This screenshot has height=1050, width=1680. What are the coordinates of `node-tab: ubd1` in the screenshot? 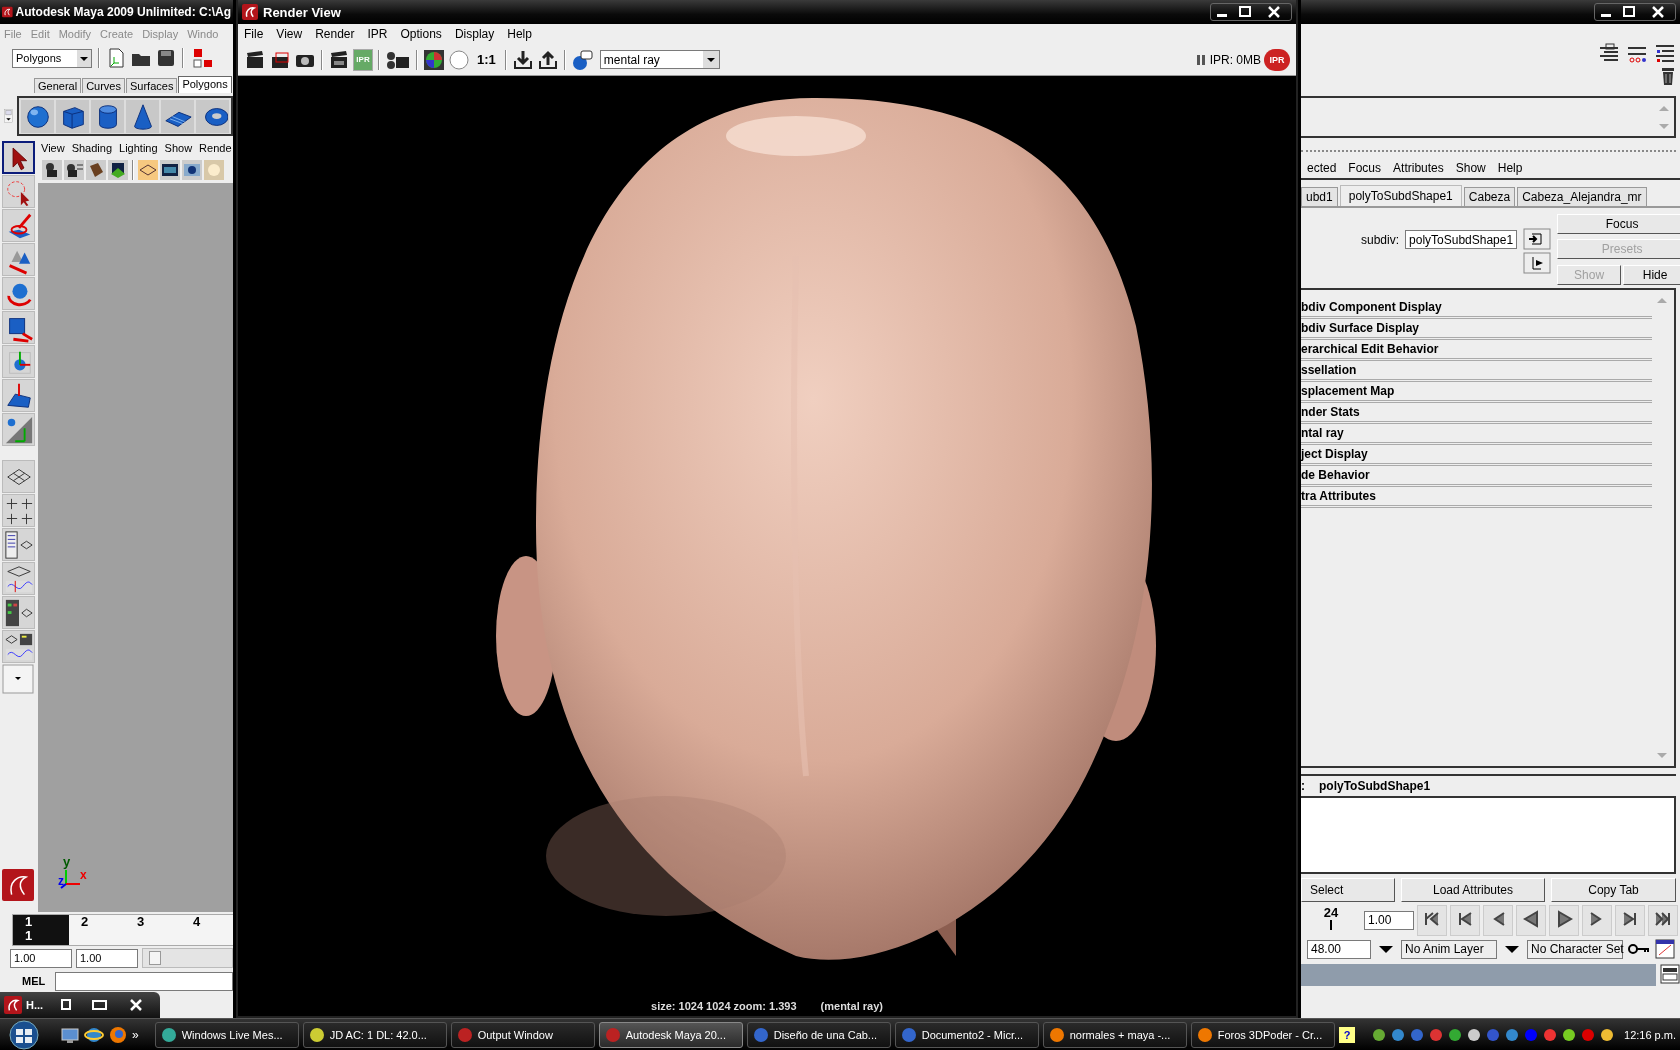 It's located at (1319, 196).